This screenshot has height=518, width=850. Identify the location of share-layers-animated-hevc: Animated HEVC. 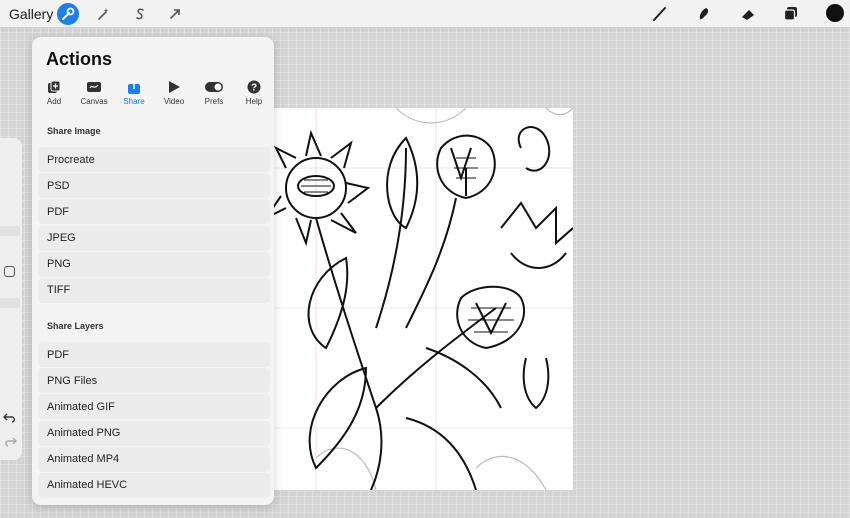
(154, 485).